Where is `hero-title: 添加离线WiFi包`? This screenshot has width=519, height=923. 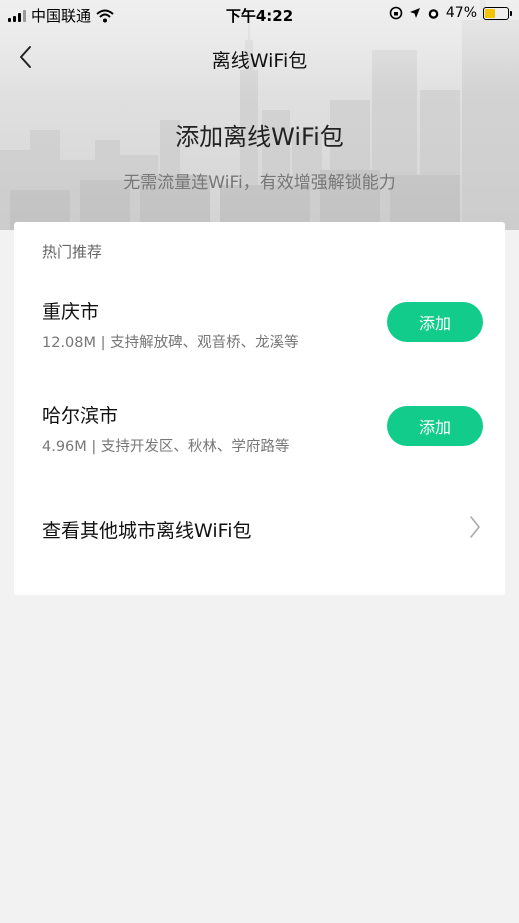
hero-title: 添加离线WiFi包 is located at coordinates (259, 137).